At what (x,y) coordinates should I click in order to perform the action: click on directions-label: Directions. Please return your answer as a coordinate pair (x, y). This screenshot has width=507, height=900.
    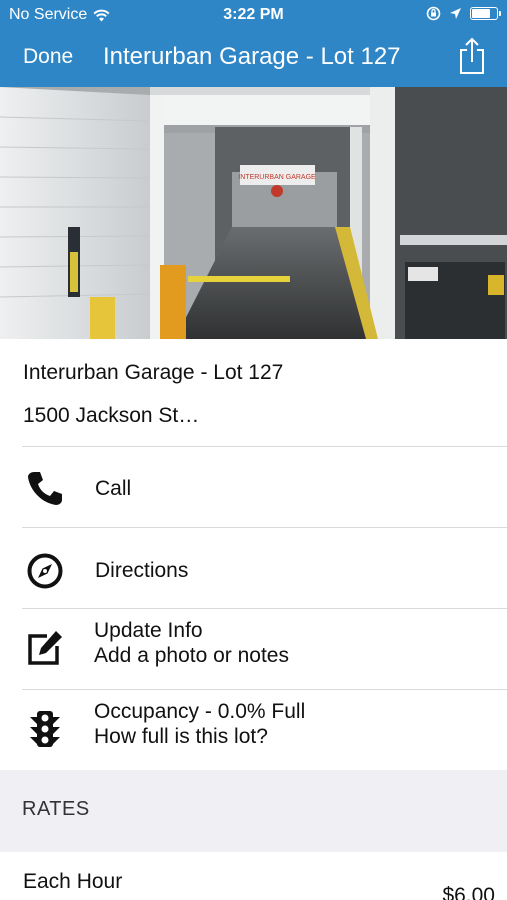
    Looking at the image, I should click on (142, 570).